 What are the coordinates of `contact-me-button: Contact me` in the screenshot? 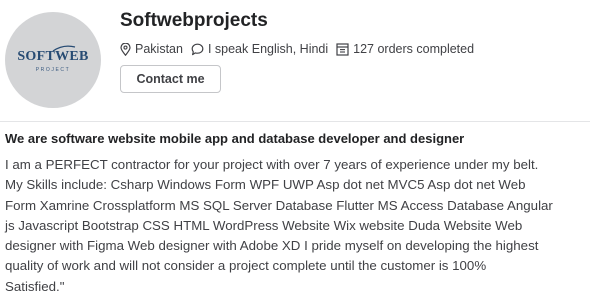 It's located at (170, 79).